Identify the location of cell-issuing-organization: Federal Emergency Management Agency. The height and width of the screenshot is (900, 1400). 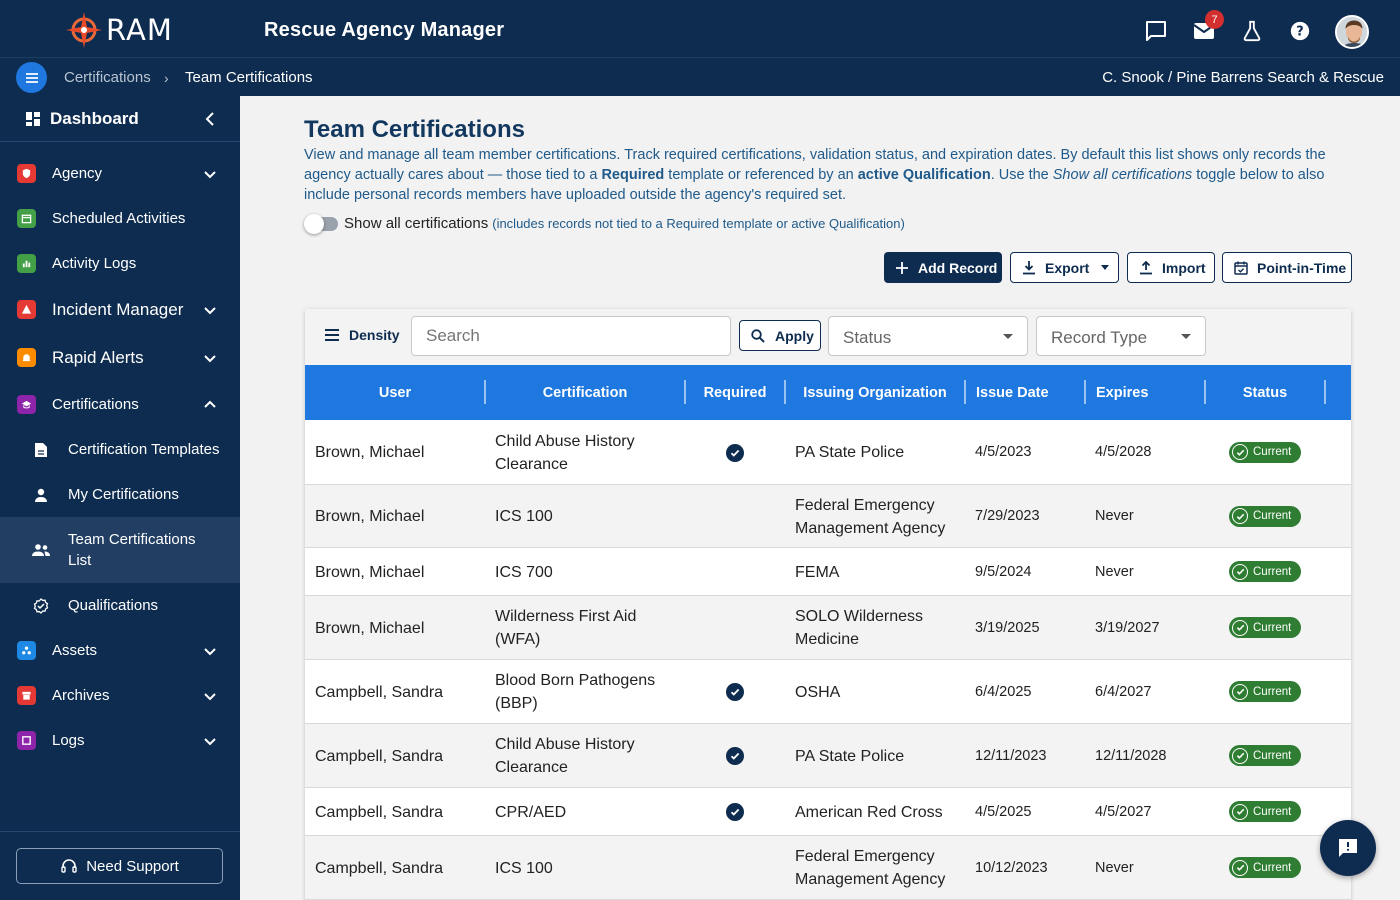
(870, 868).